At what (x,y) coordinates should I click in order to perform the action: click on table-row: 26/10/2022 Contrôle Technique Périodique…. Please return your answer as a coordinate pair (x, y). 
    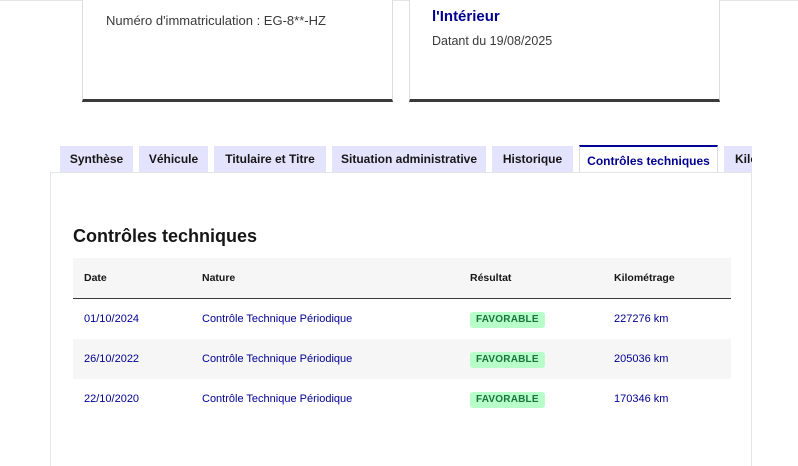
    Looking at the image, I should click on (402, 359).